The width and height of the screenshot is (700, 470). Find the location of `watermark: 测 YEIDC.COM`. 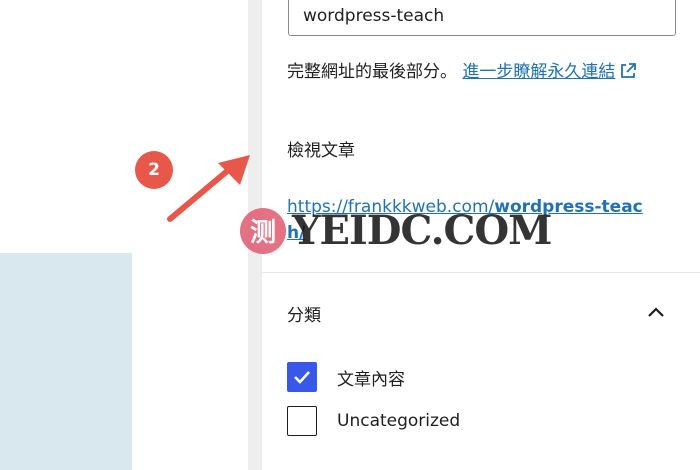

watermark: 测 YEIDC.COM is located at coordinates (396, 230).